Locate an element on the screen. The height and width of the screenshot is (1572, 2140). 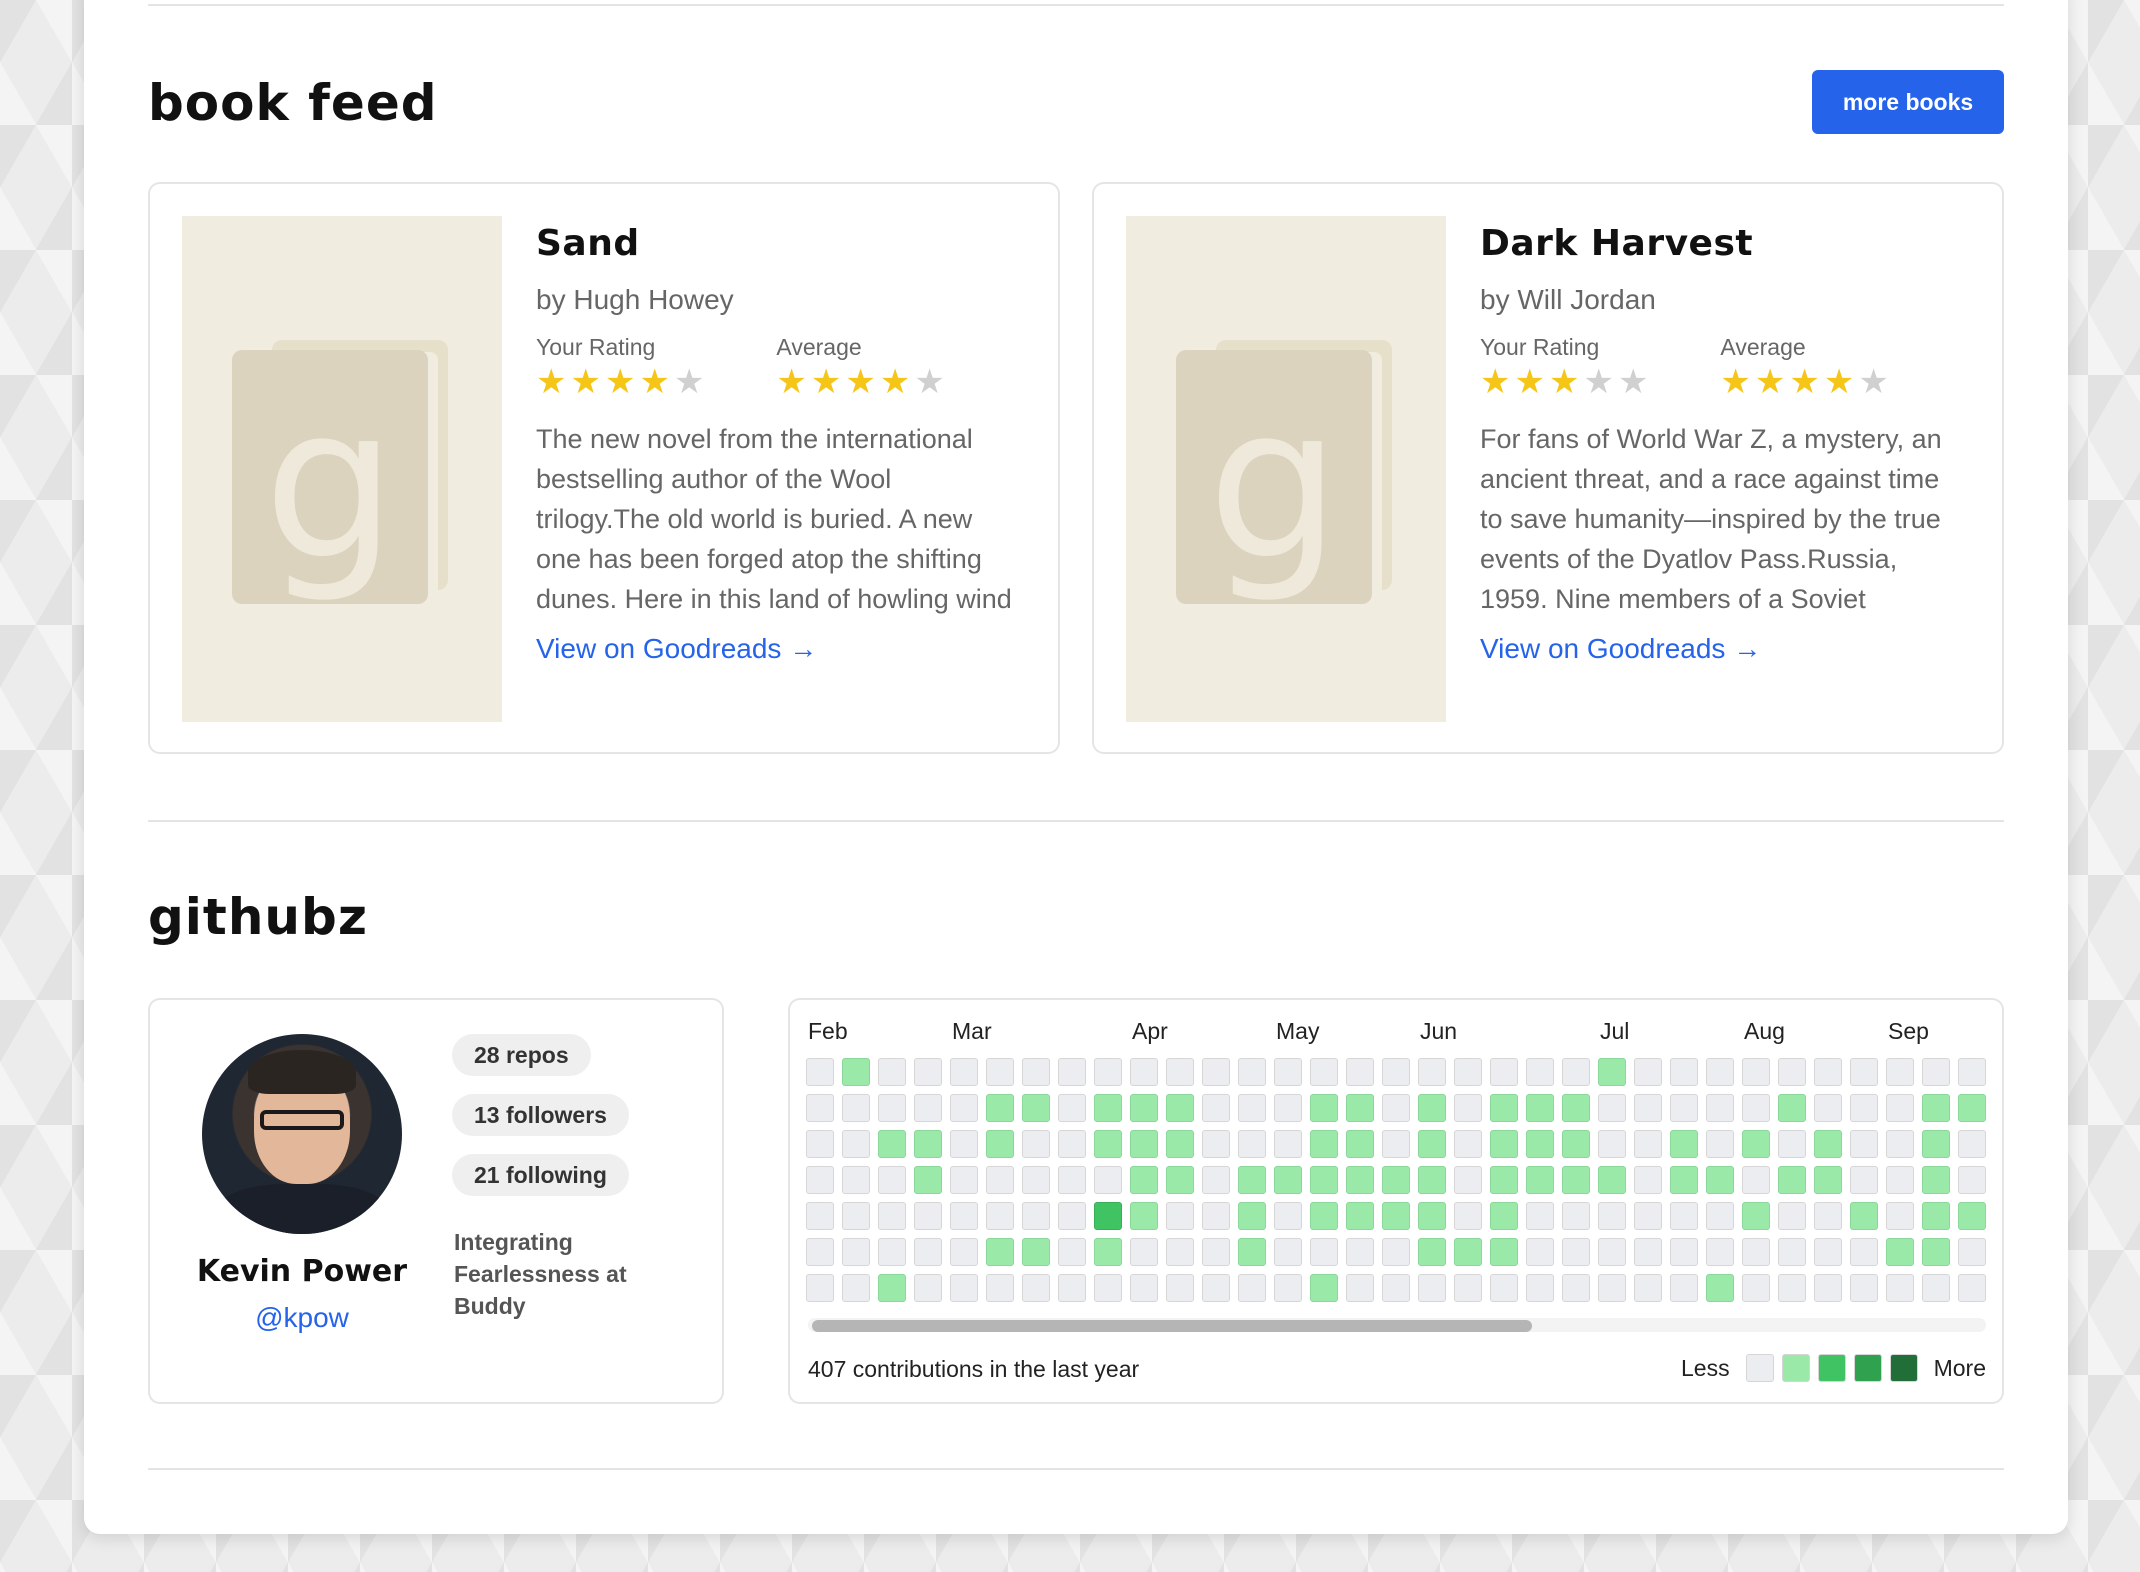
horizontal-scrollbar is located at coordinates (1397, 1325).